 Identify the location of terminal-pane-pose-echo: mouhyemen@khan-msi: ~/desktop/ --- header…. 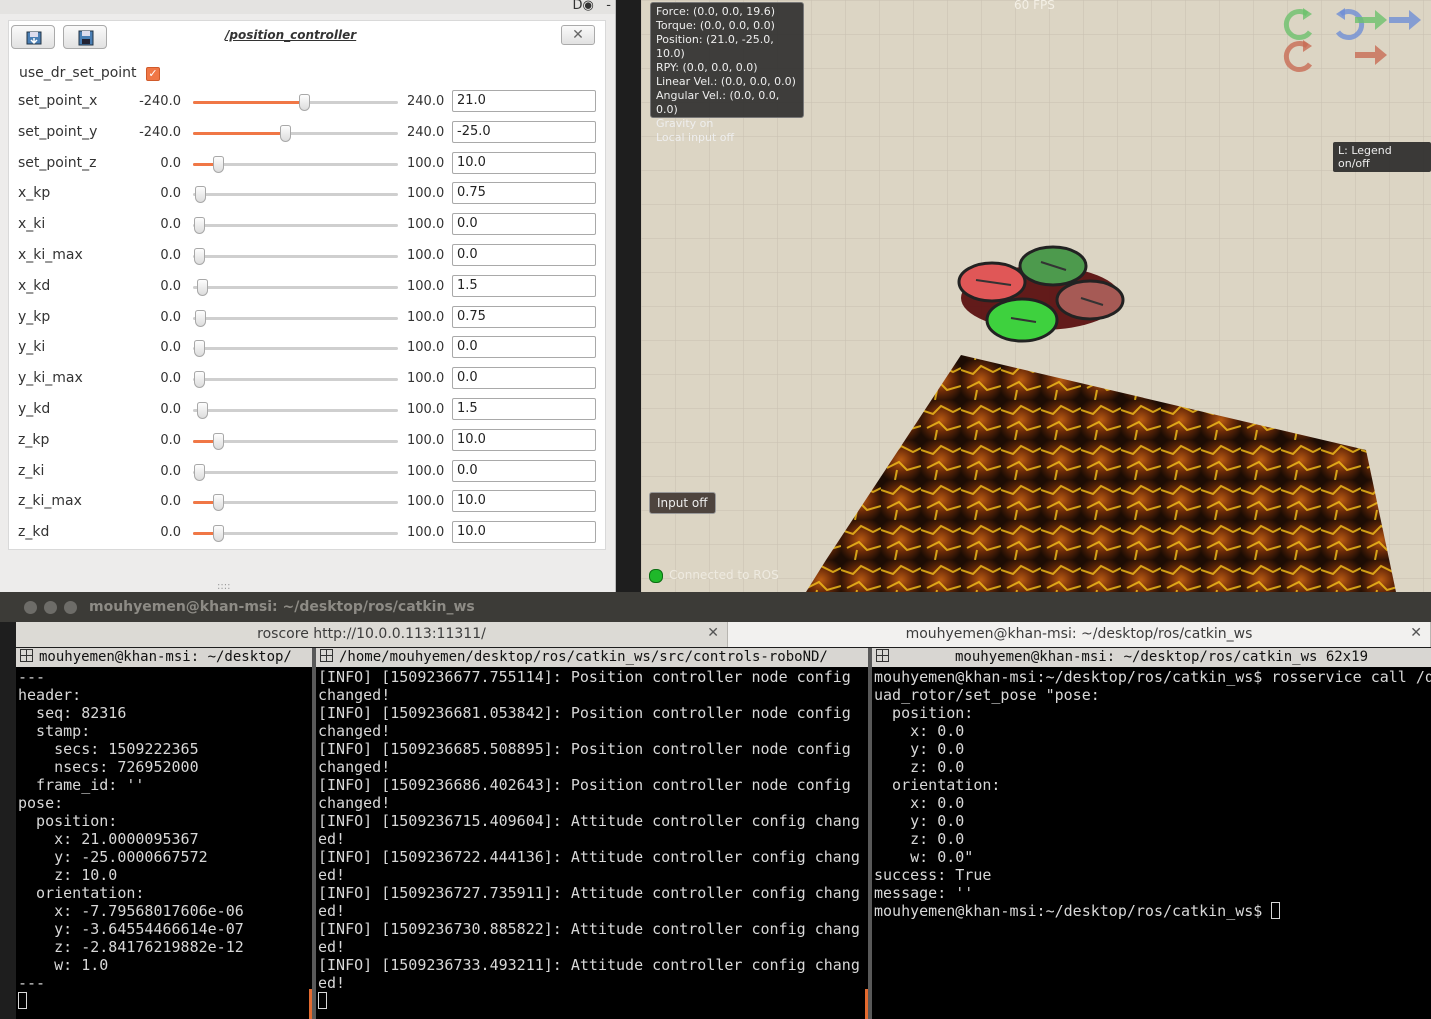
(164, 833).